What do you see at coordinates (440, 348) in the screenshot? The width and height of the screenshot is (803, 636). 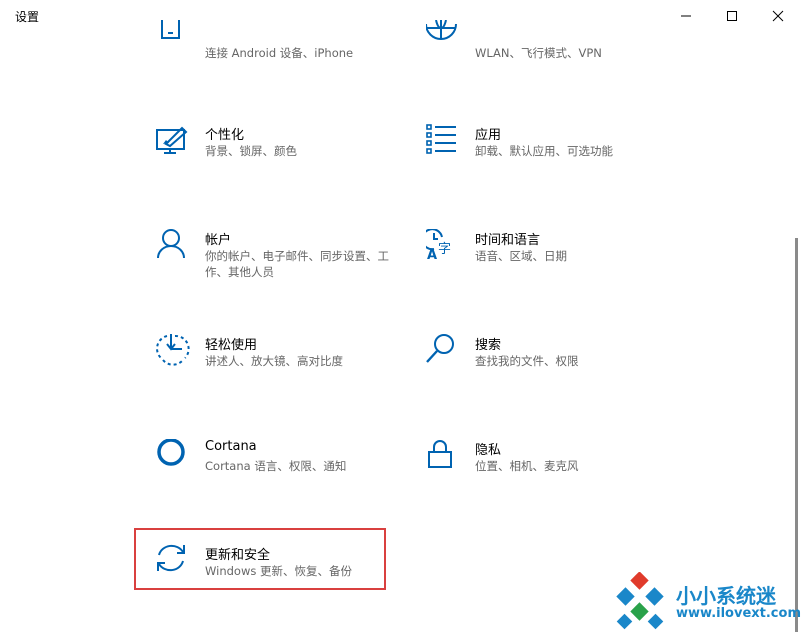 I see `search-icon` at bounding box center [440, 348].